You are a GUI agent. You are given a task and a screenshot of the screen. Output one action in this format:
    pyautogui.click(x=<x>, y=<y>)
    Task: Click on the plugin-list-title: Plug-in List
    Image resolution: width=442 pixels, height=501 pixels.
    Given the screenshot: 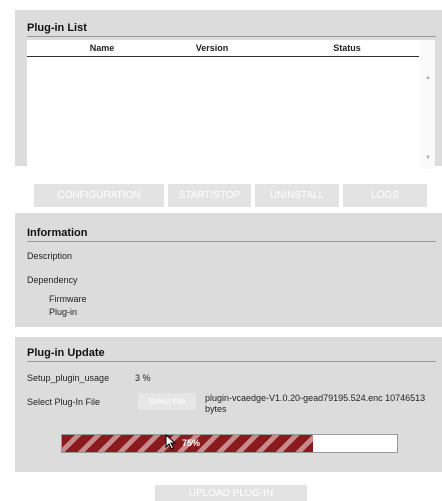 What is the action you would take?
    pyautogui.click(x=57, y=28)
    